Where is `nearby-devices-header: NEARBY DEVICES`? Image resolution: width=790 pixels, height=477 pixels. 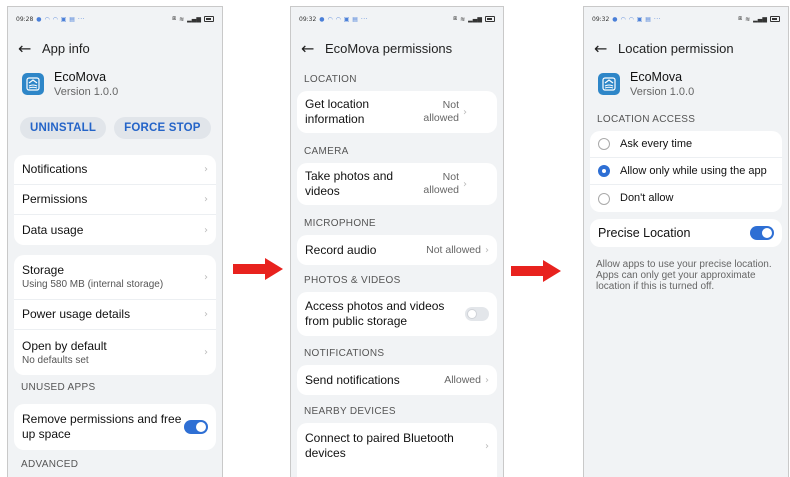 nearby-devices-header: NEARBY DEVICES is located at coordinates (350, 411).